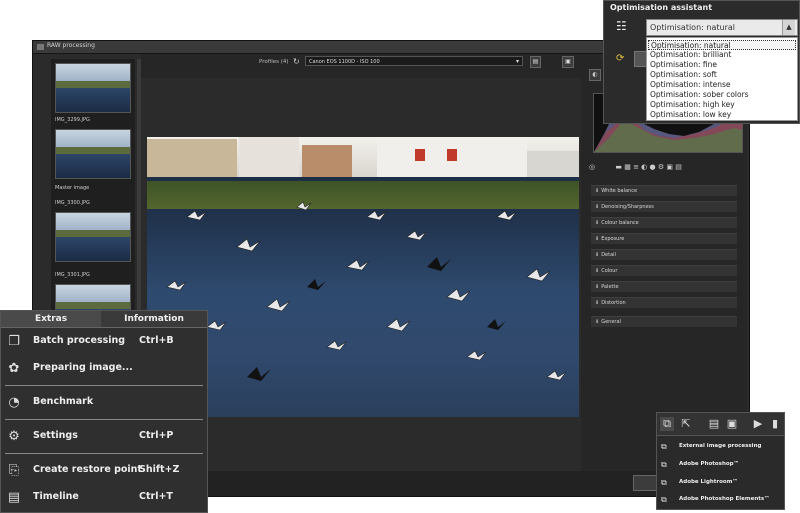 This screenshot has height=513, width=800. What do you see at coordinates (722, 55) in the screenshot?
I see `optimisation-option: Optimisation: brilliant` at bounding box center [722, 55].